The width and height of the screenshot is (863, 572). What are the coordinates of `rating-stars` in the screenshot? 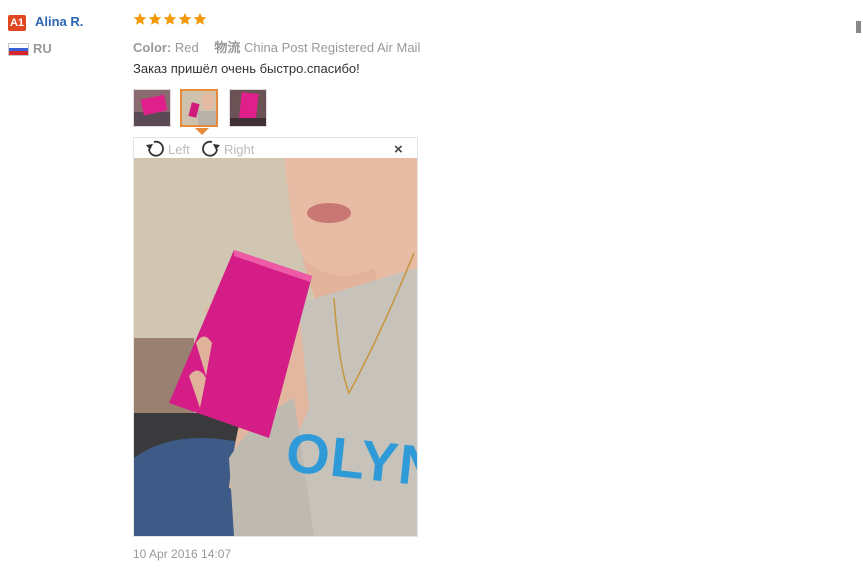 It's located at (170, 19).